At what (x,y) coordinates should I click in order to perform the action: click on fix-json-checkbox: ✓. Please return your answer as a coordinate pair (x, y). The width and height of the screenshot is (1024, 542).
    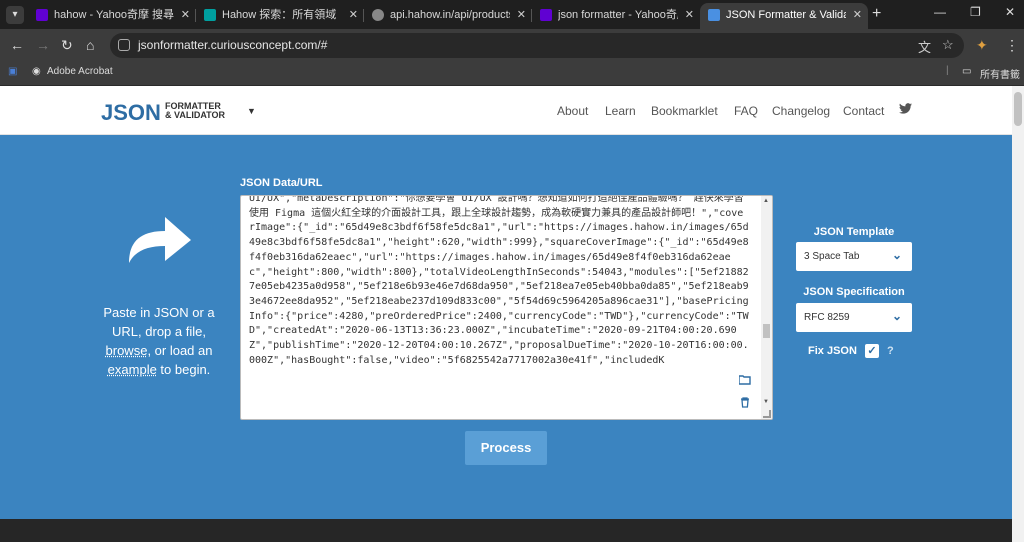
    Looking at the image, I should click on (872, 351).